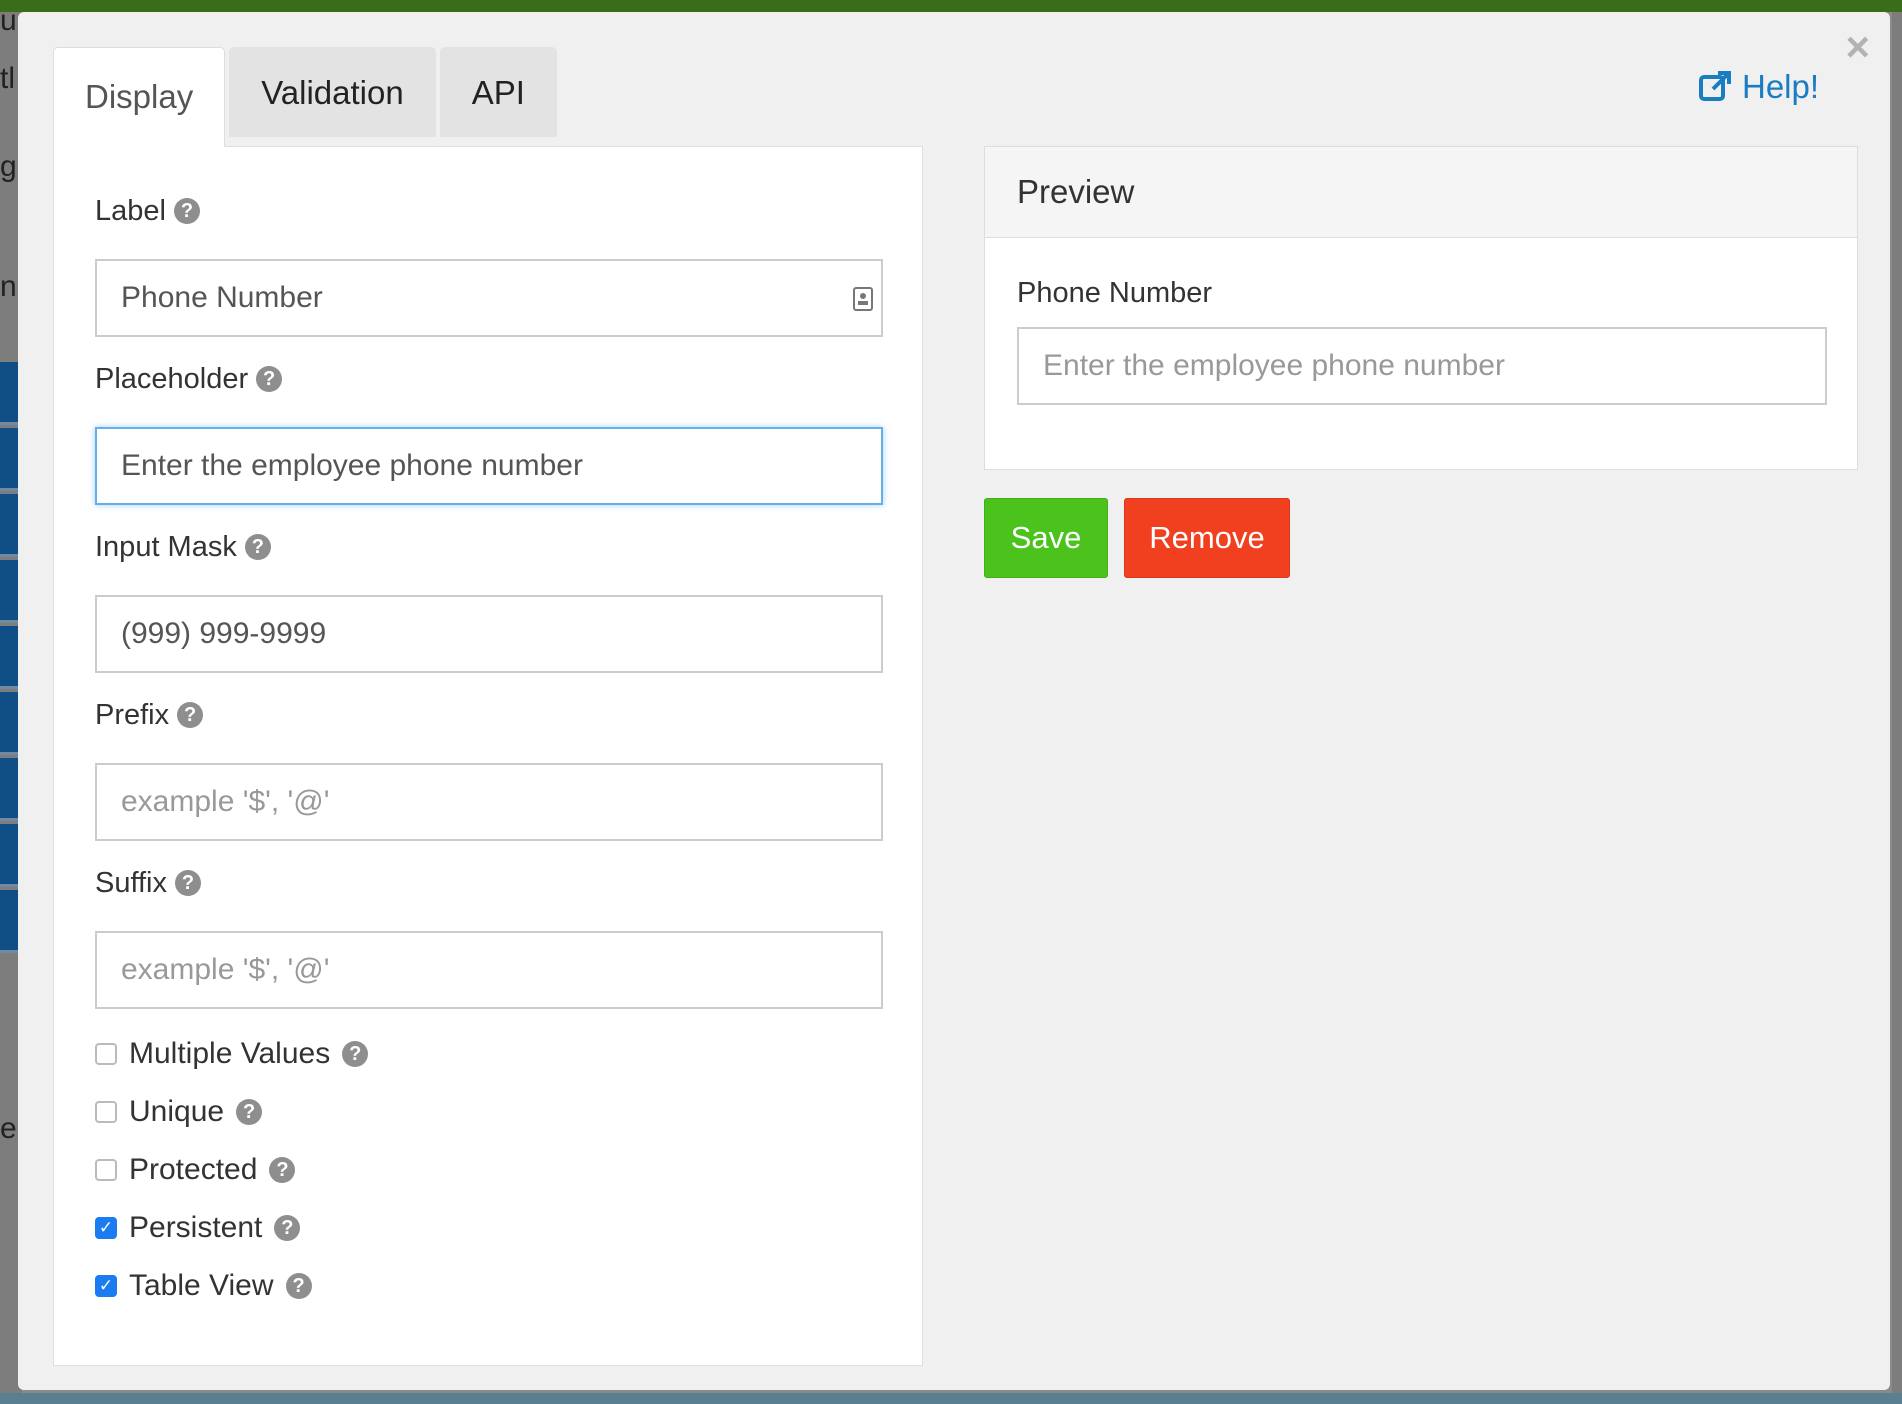 Image resolution: width=1902 pixels, height=1404 pixels. What do you see at coordinates (1046, 538) in the screenshot?
I see `save-button: Save` at bounding box center [1046, 538].